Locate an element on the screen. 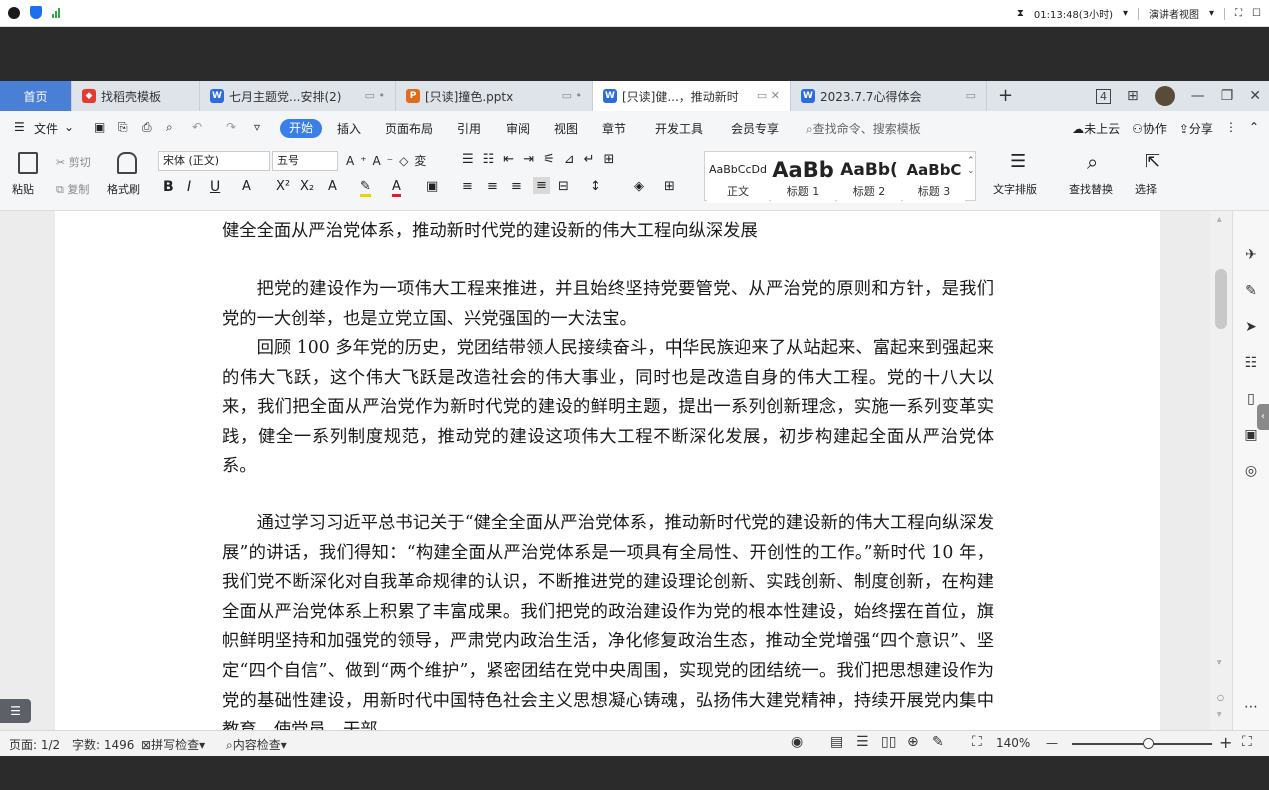  grid-icon: ⊞ is located at coordinates (1133, 96).